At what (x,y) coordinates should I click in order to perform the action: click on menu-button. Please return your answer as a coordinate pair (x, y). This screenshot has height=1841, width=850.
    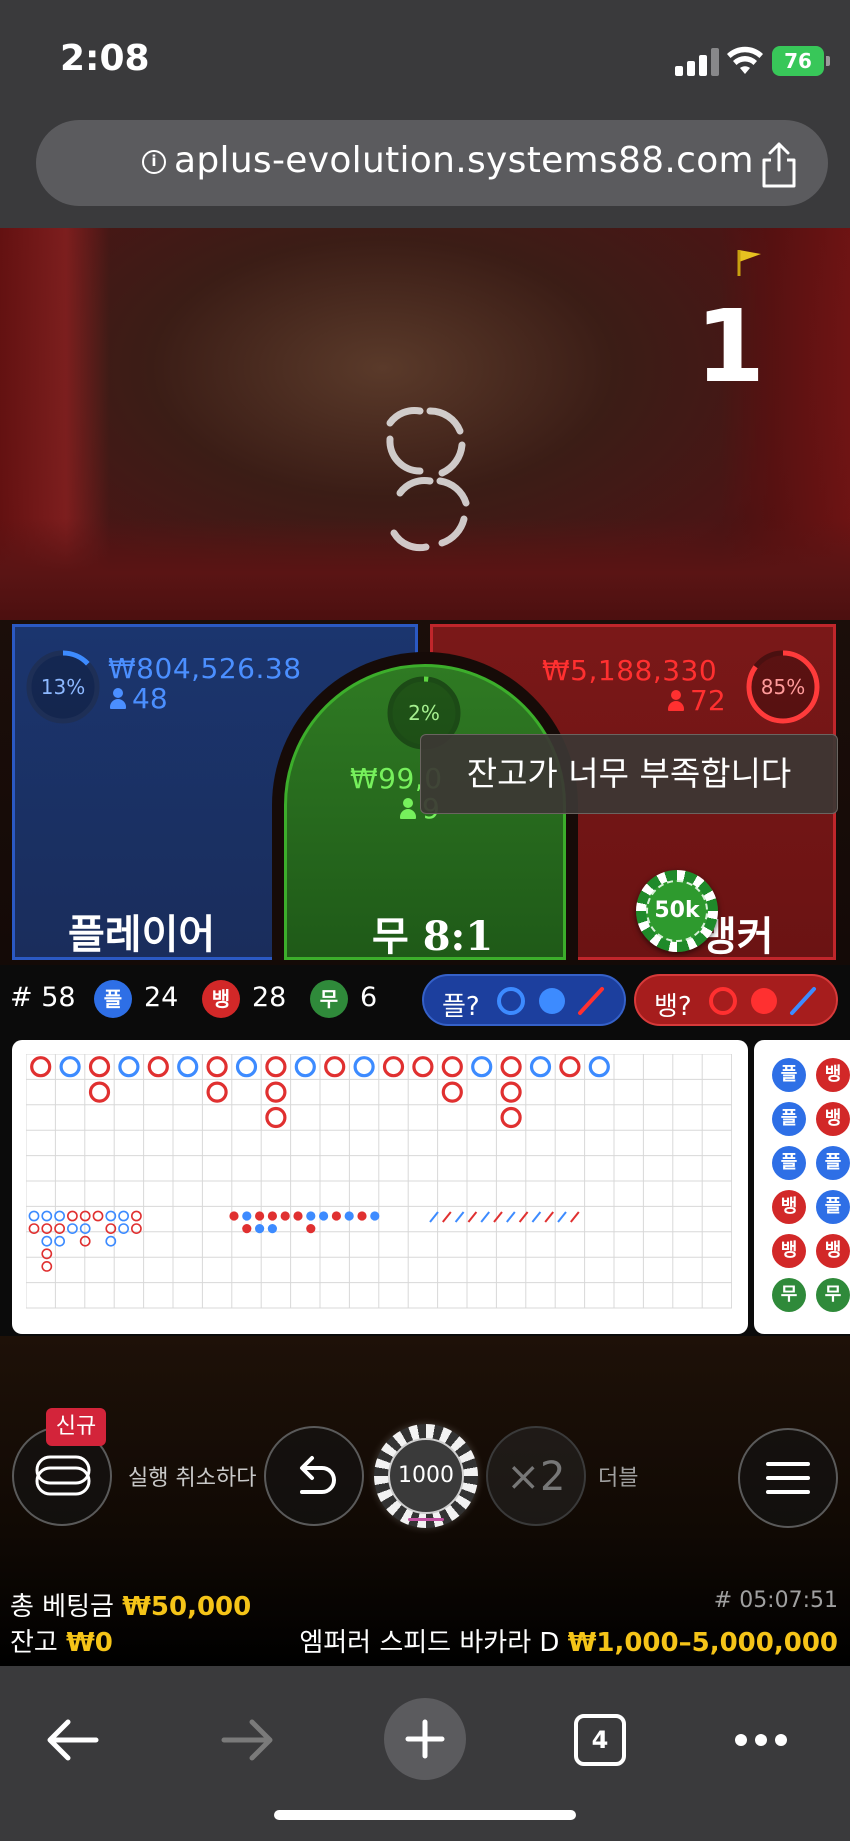
    Looking at the image, I should click on (788, 1478).